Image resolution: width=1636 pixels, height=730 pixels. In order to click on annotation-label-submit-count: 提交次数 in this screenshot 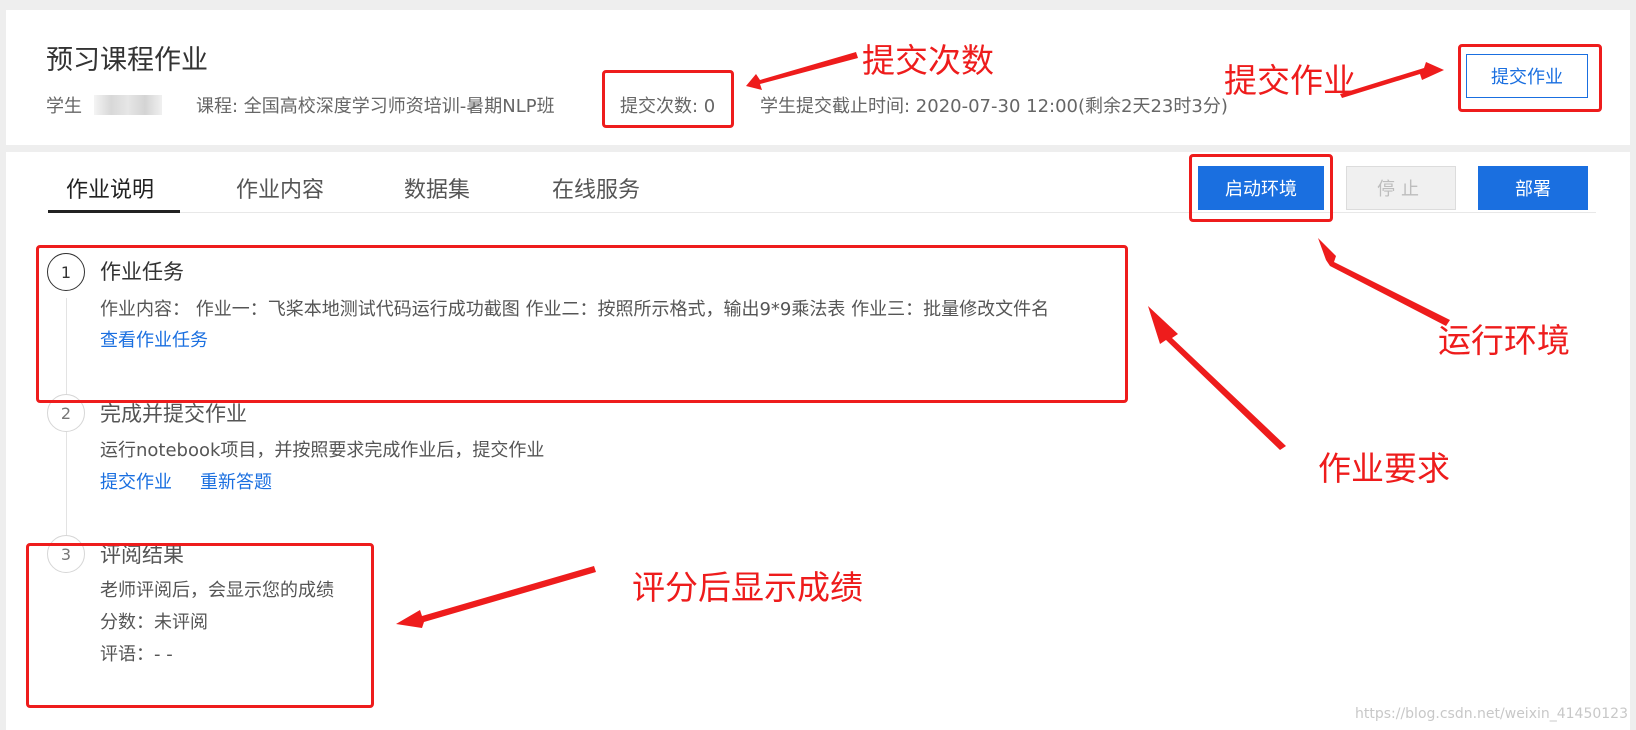, I will do `click(928, 60)`.